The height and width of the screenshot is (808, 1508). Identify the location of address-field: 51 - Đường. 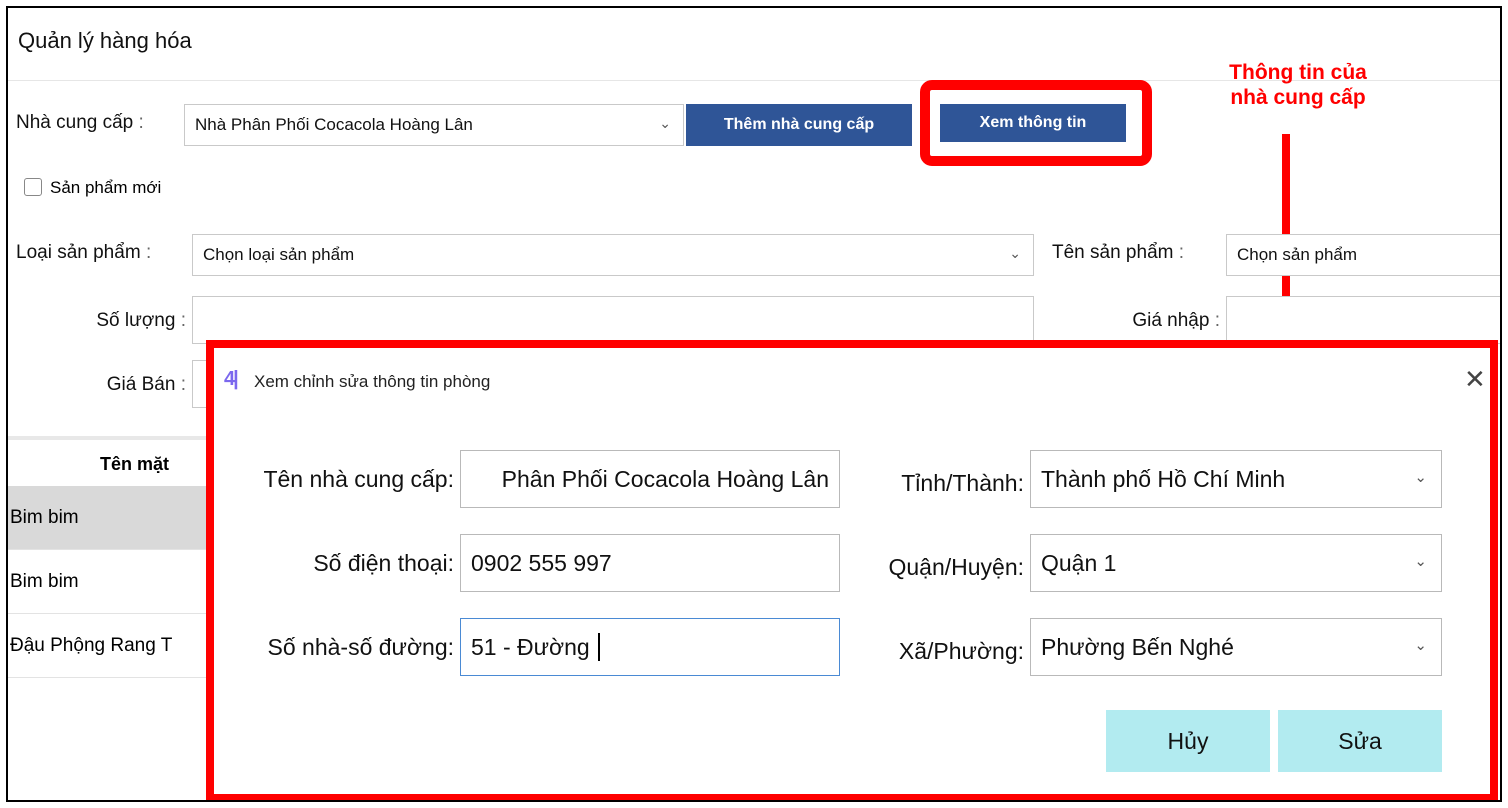
(650, 647).